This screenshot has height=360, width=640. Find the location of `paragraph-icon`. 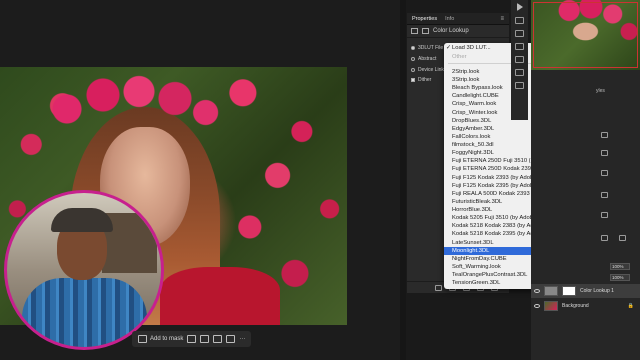

paragraph-icon is located at coordinates (519, 46).